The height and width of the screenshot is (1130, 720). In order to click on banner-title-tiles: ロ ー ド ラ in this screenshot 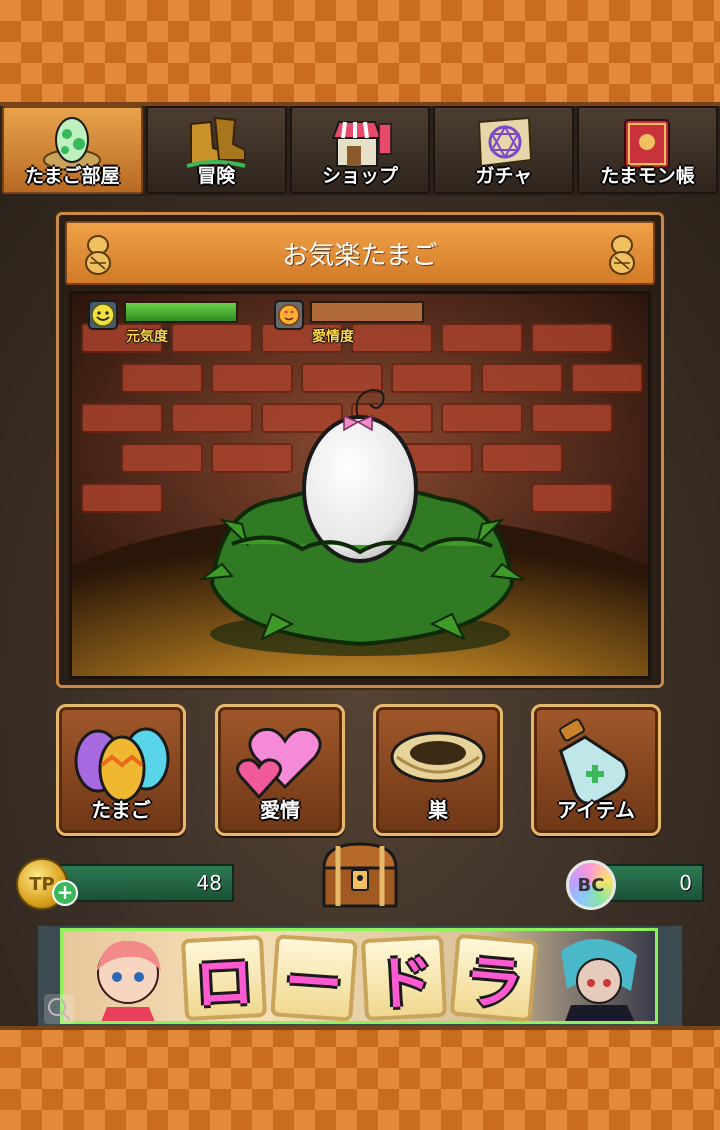, I will do `click(359, 977)`.